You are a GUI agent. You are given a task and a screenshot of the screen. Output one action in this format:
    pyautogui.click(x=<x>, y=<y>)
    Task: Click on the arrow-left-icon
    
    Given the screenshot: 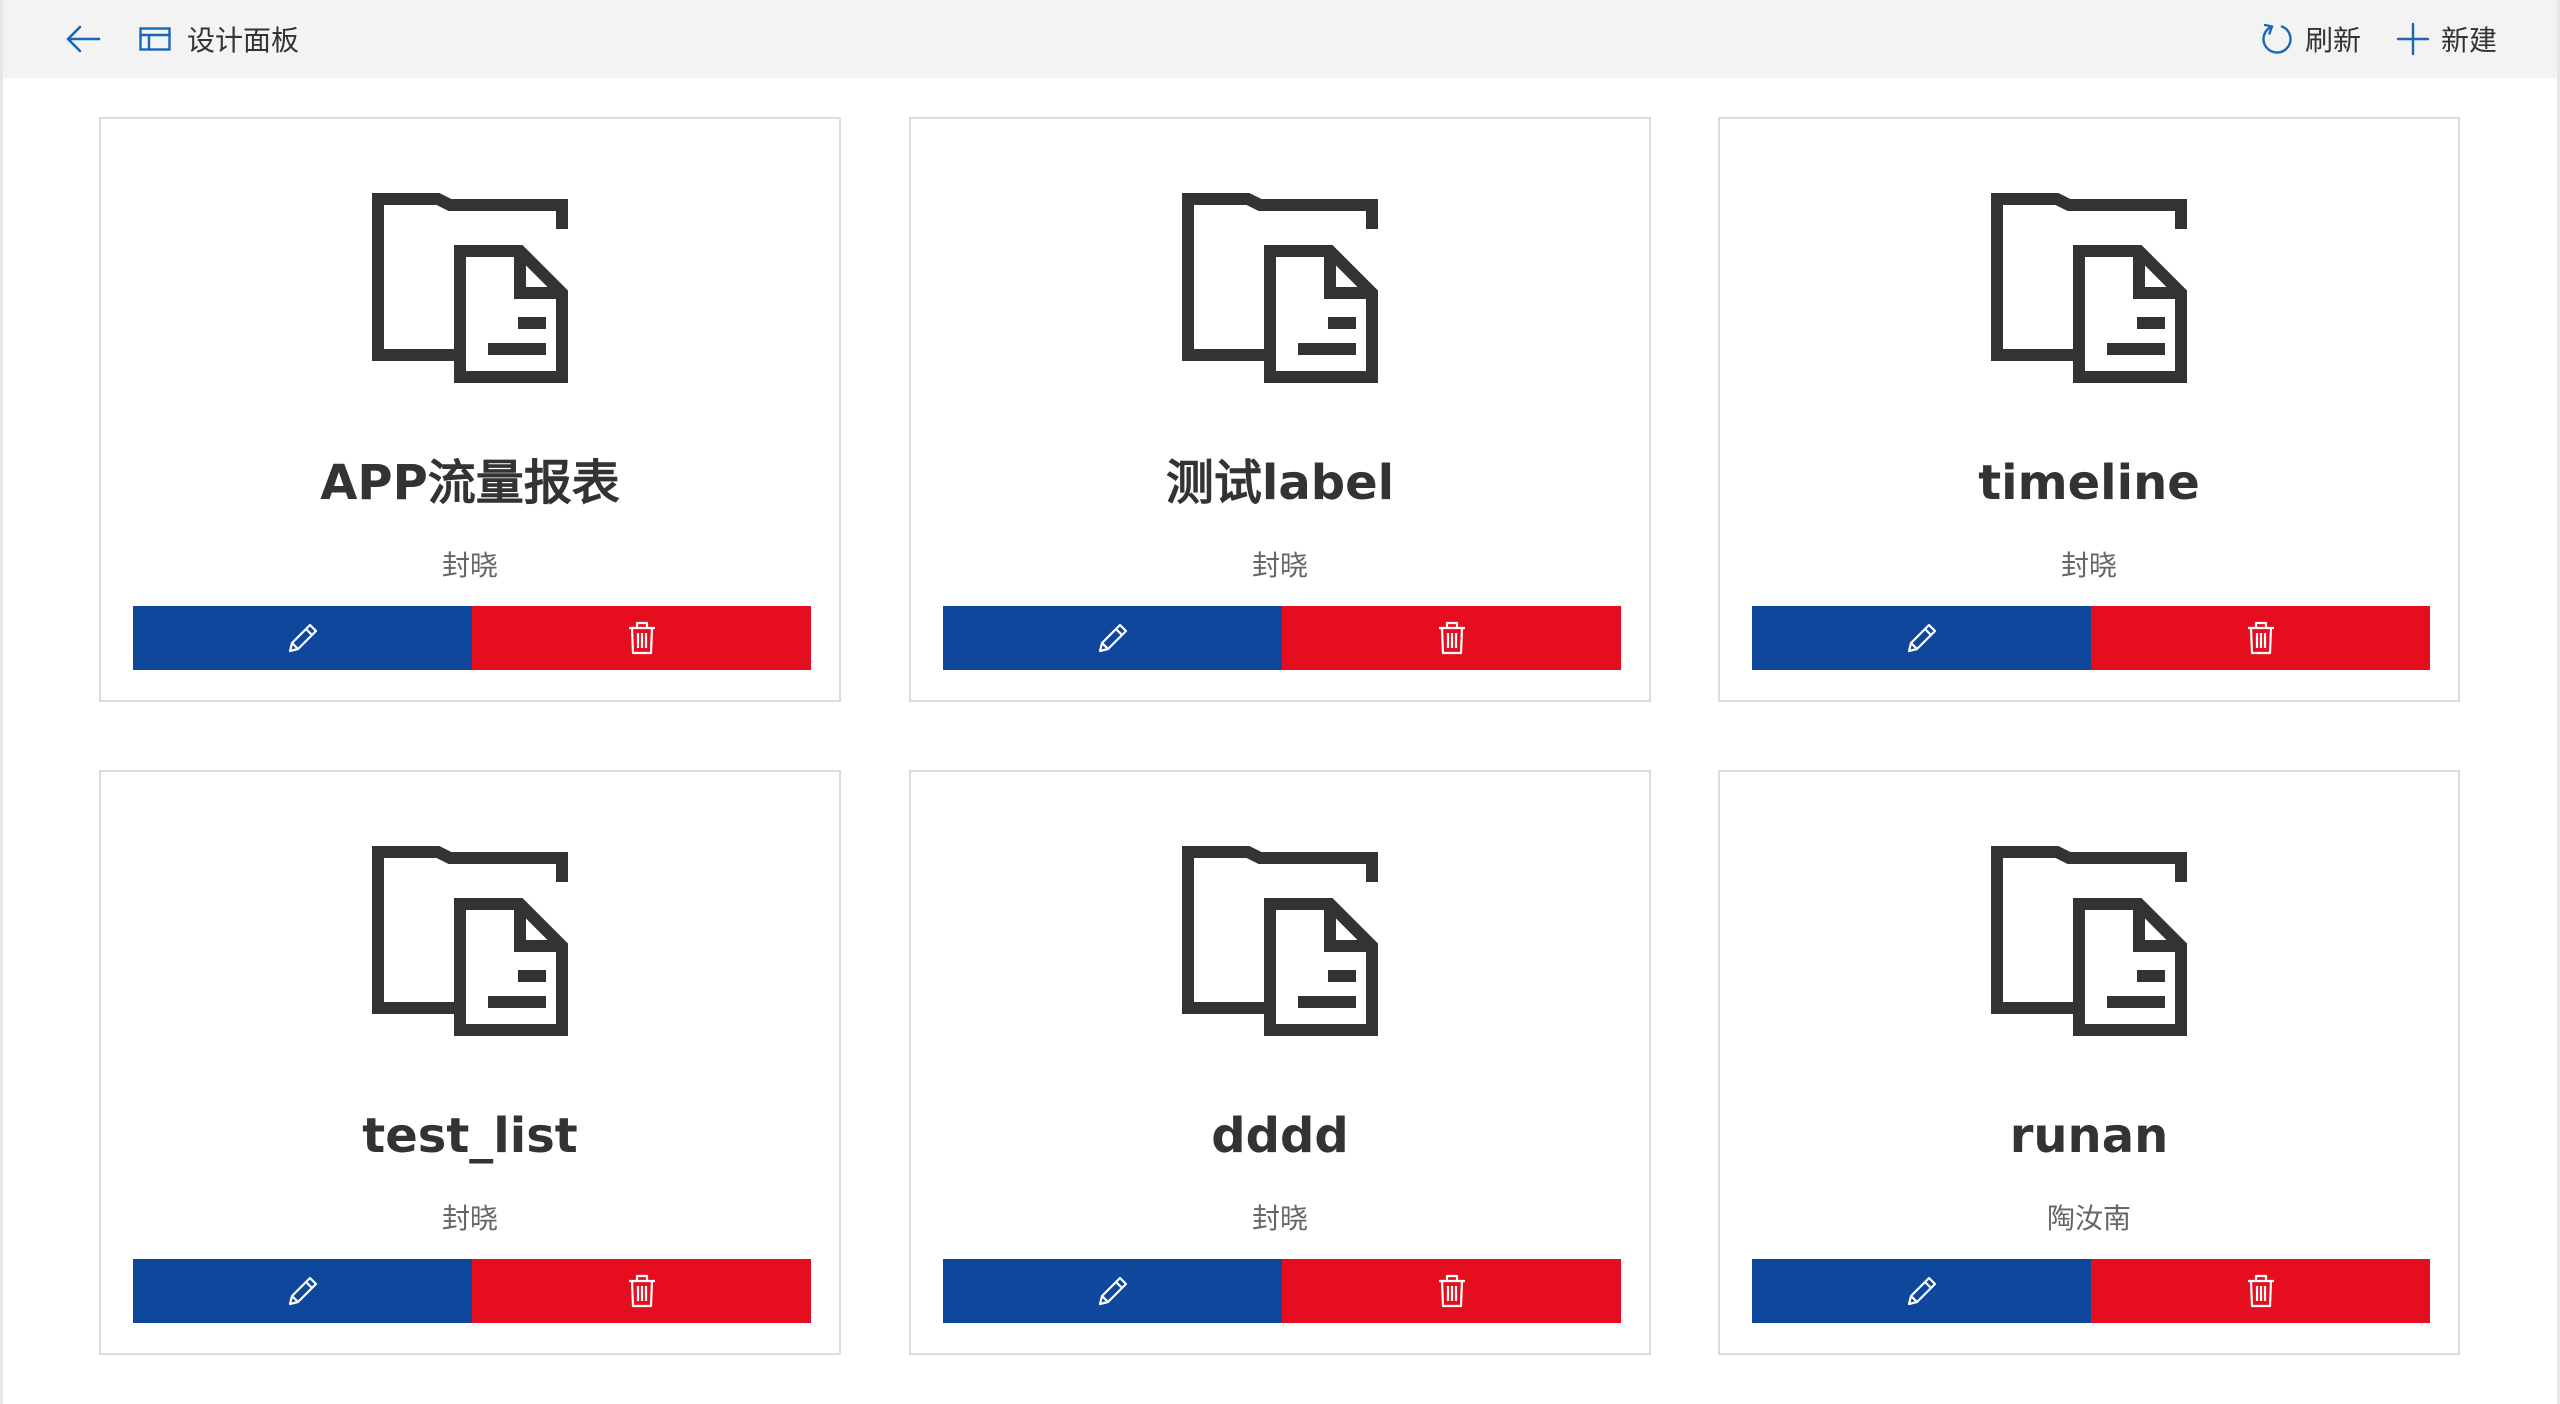 What is the action you would take?
    pyautogui.click(x=83, y=39)
    